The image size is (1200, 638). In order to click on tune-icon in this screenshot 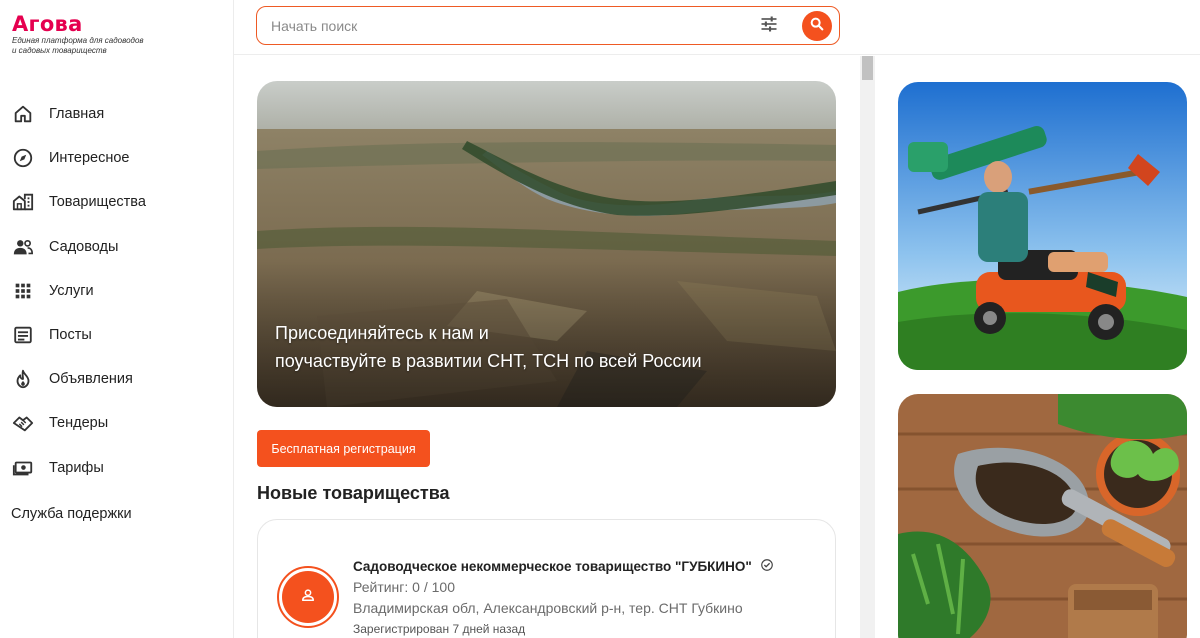, I will do `click(769, 26)`.